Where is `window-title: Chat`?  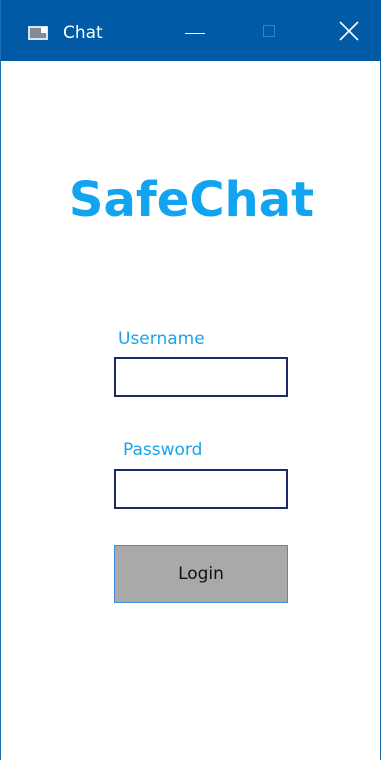 window-title: Chat is located at coordinates (83, 33).